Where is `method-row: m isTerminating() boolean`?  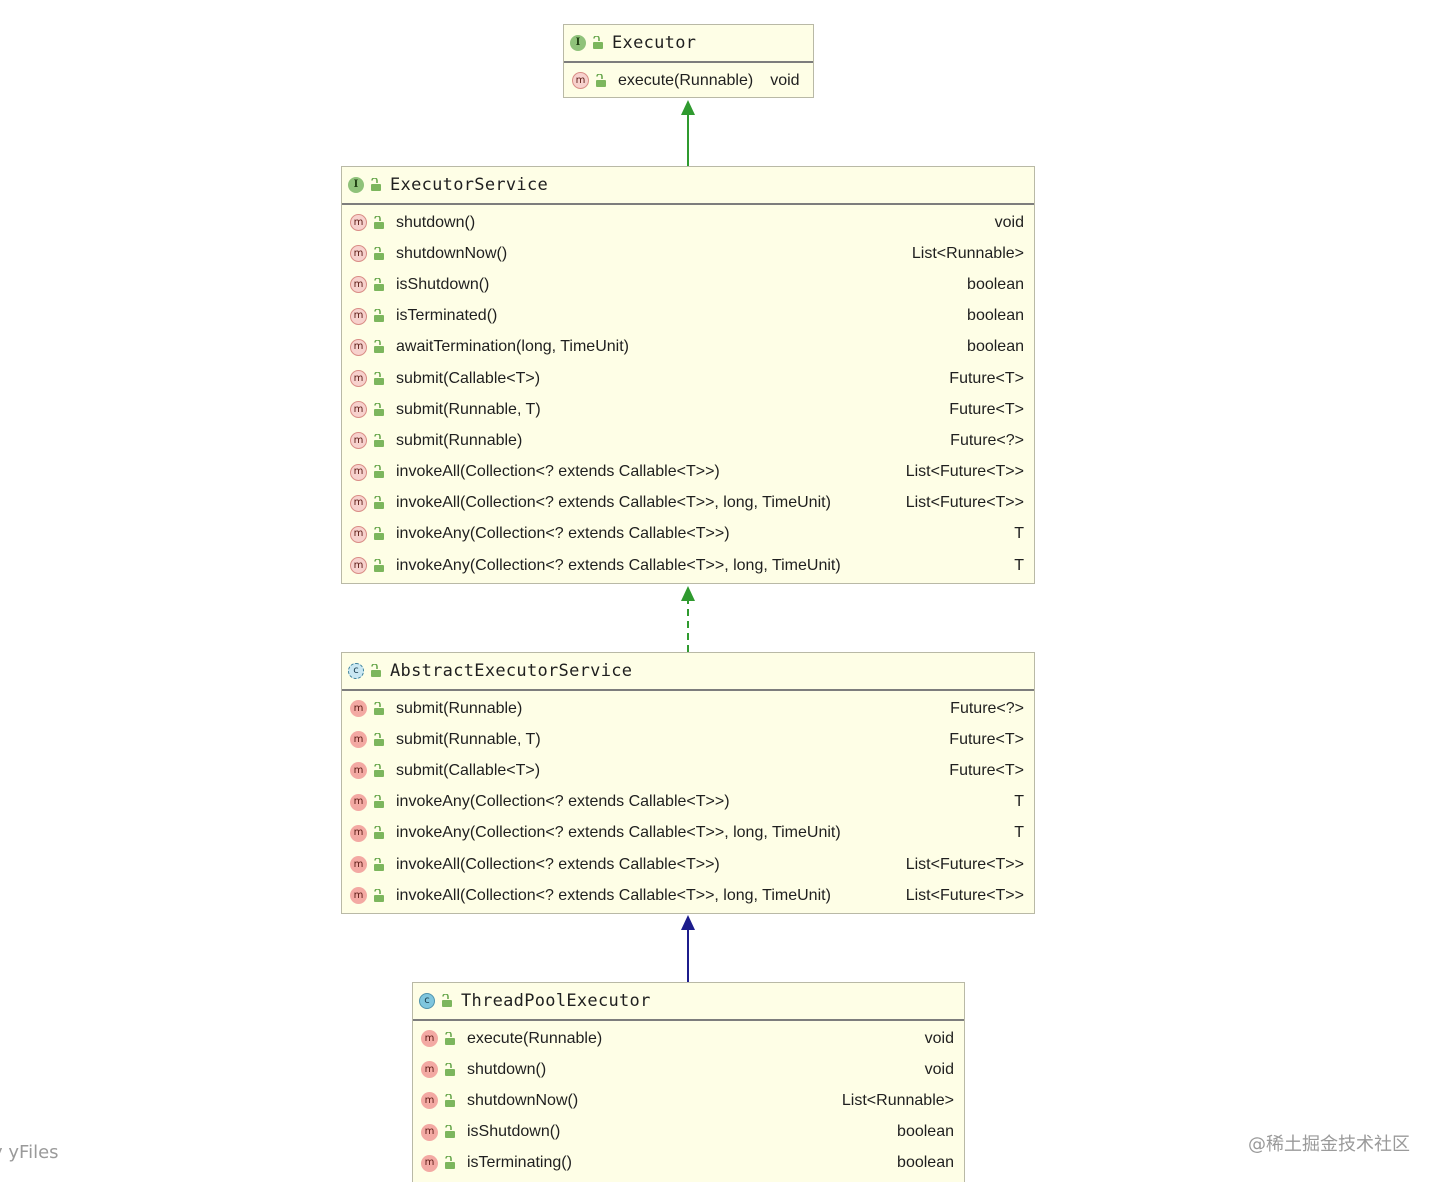
method-row: m isTerminating() boolean is located at coordinates (688, 1163).